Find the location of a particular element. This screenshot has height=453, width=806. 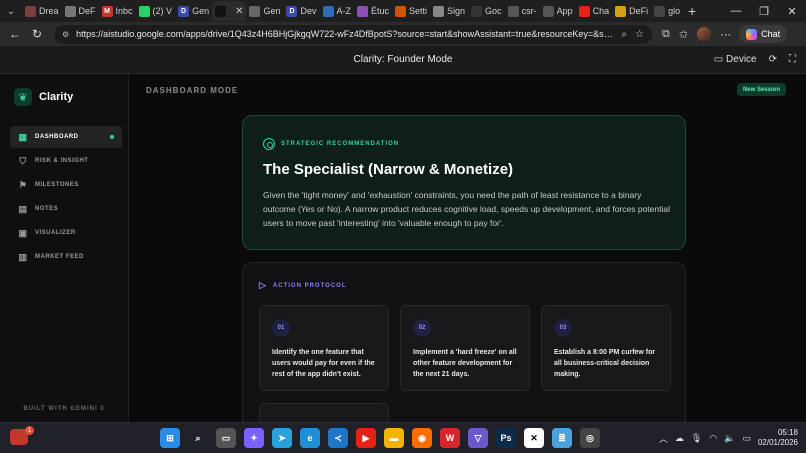

sidebar-item-notes: ▤ NOTES is located at coordinates (66, 209).